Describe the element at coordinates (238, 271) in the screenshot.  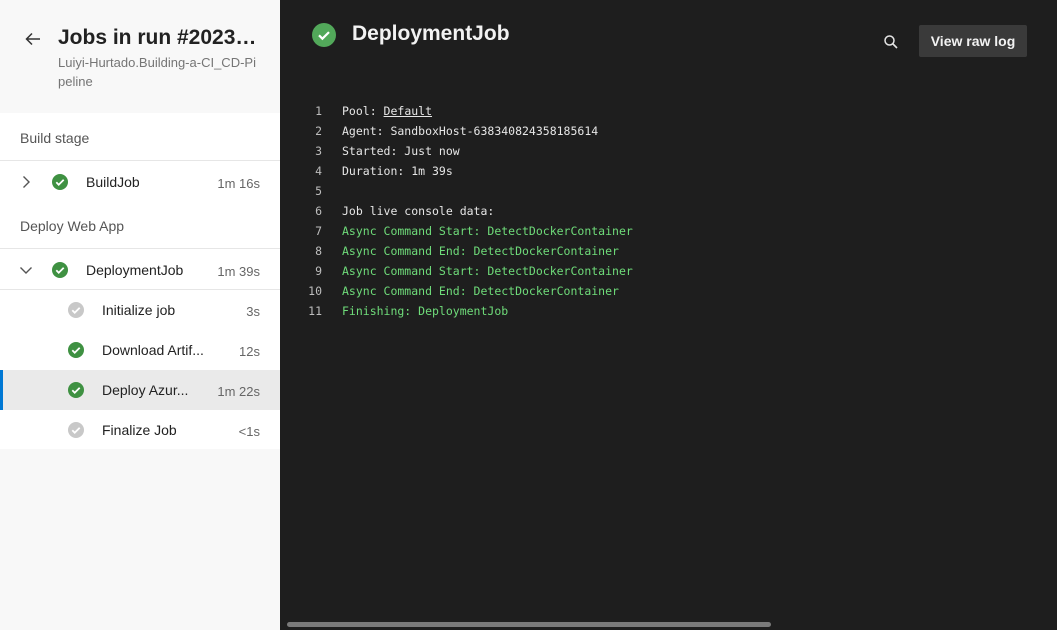
I see `job-duration: 1m 39s` at that location.